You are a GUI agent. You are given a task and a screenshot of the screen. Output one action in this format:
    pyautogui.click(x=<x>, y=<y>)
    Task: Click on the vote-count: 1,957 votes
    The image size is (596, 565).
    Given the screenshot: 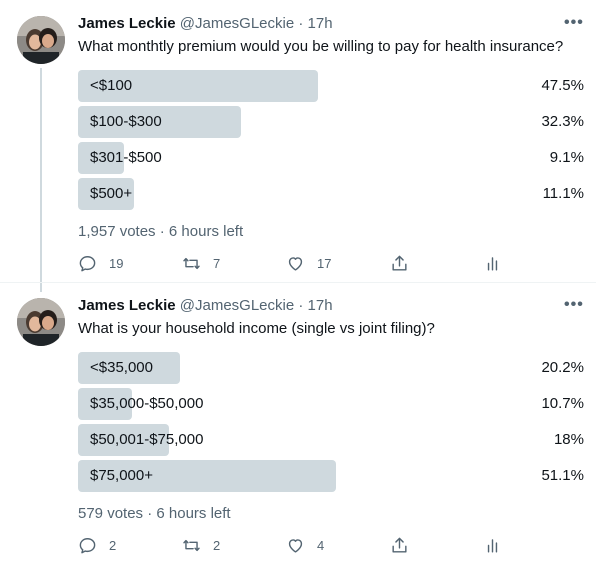 What is the action you would take?
    pyautogui.click(x=117, y=231)
    